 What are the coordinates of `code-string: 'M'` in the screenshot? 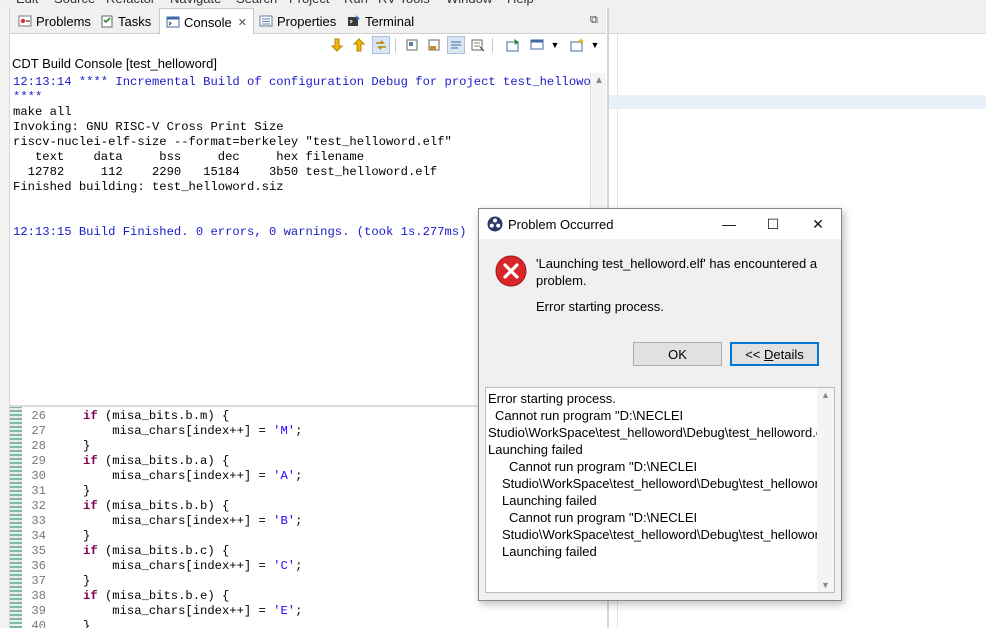 It's located at (284, 431).